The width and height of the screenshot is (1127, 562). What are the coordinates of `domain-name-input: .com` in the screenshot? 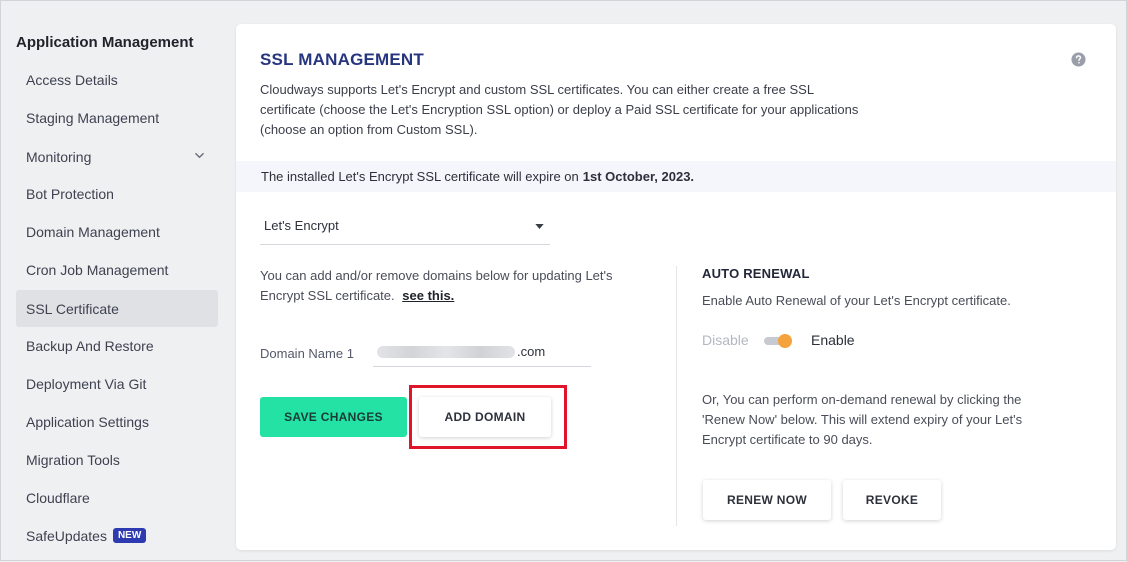 It's located at (482, 352).